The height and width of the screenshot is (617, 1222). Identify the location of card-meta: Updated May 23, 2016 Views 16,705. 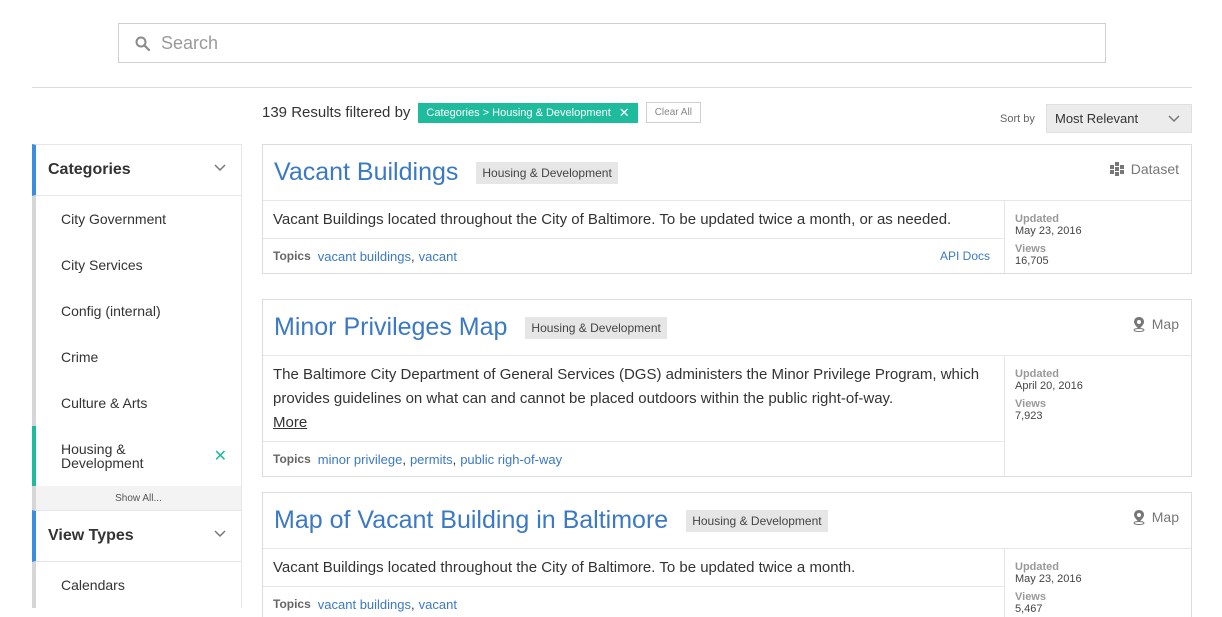
(1043, 237).